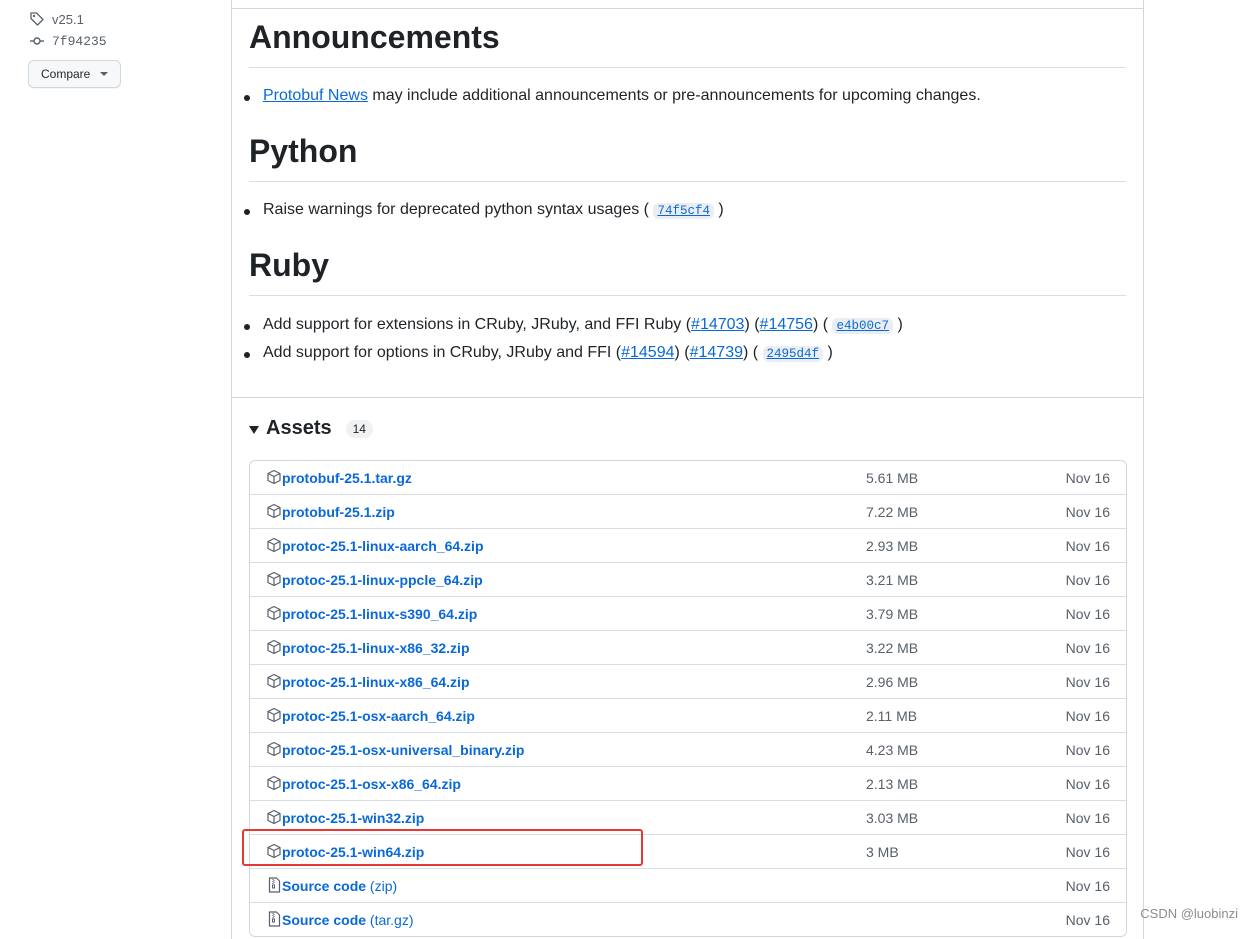 The height and width of the screenshot is (939, 1254). I want to click on release-tag-row: v25.1, so click(83, 19).